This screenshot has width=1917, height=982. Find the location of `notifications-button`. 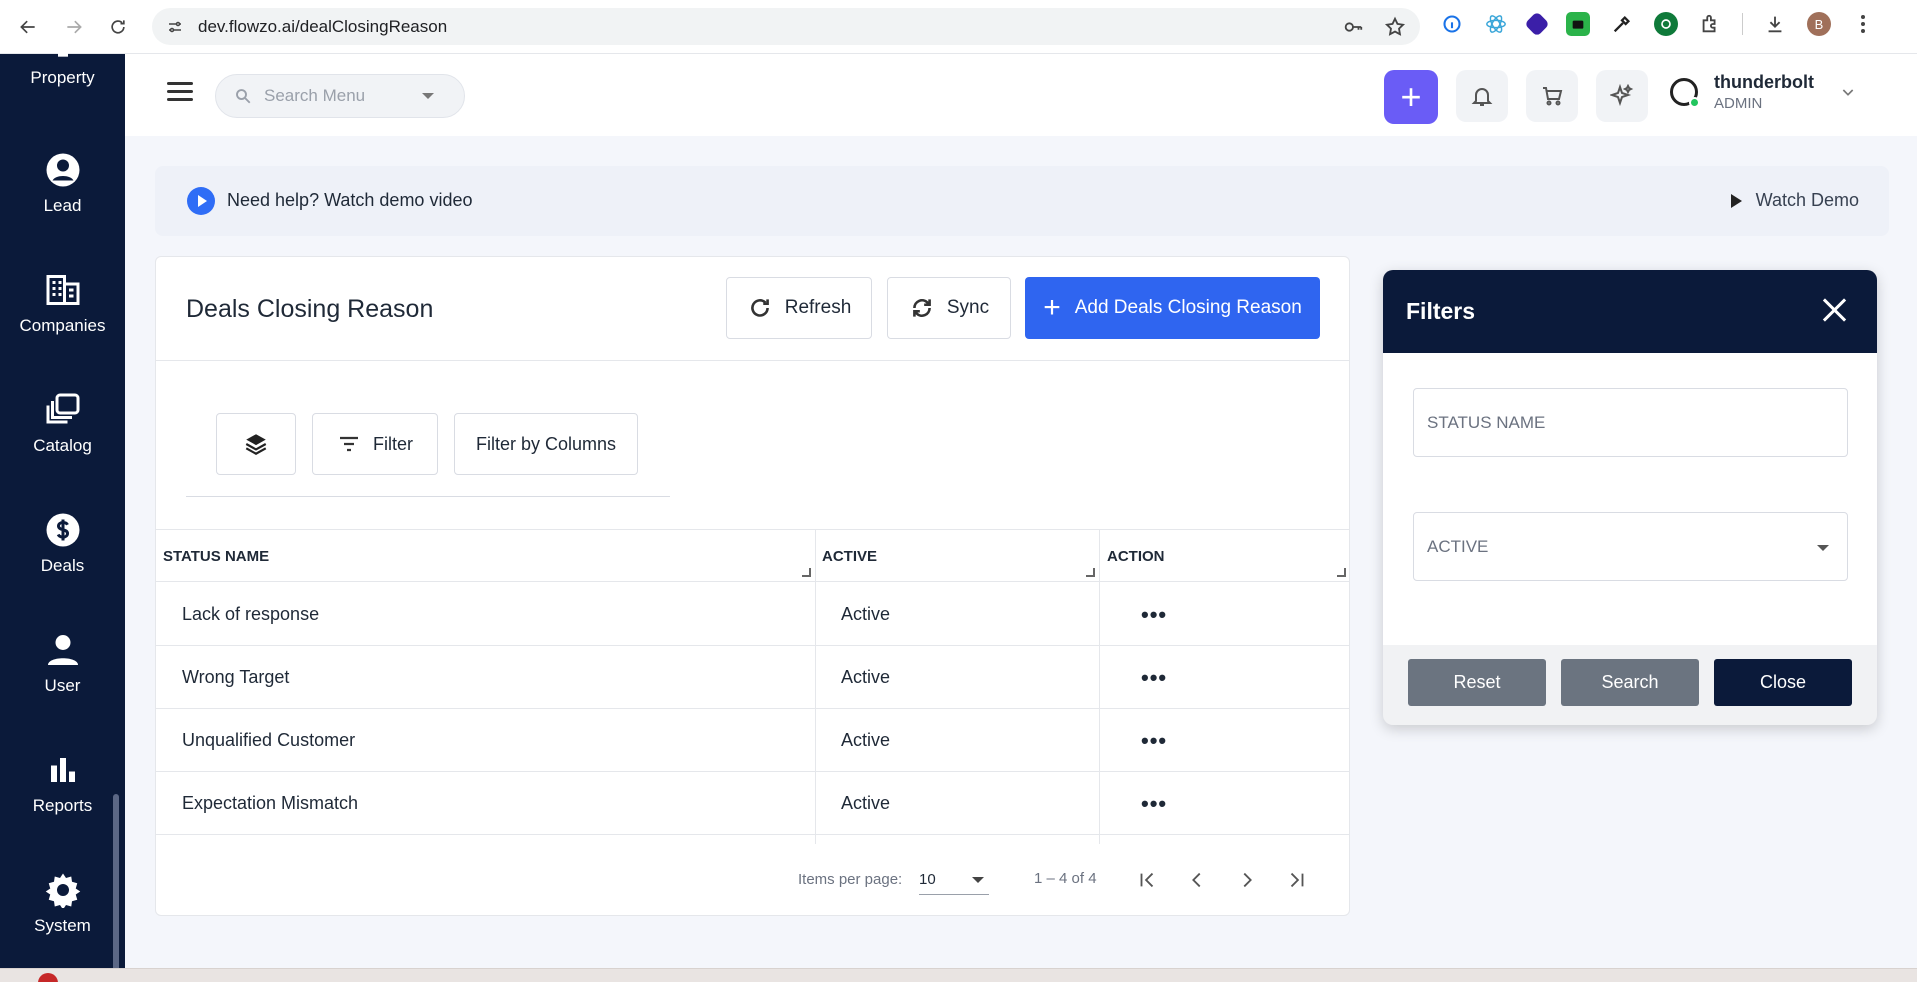

notifications-button is located at coordinates (1482, 96).